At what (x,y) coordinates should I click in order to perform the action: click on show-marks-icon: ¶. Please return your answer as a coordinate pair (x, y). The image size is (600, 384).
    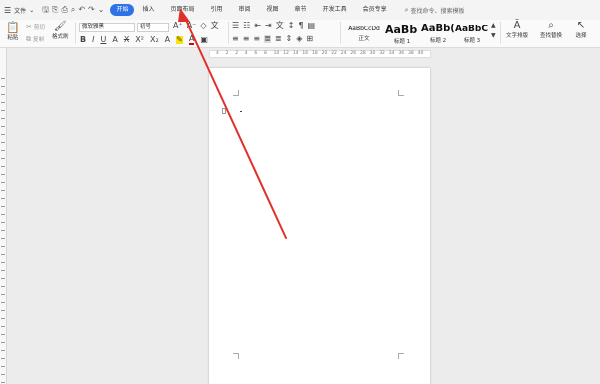
    Looking at the image, I should click on (300, 26).